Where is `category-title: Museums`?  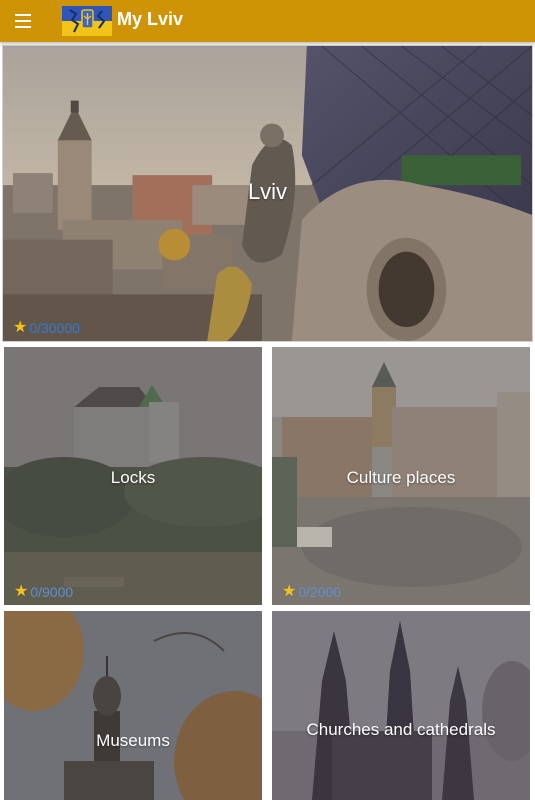 category-title: Museums is located at coordinates (133, 740).